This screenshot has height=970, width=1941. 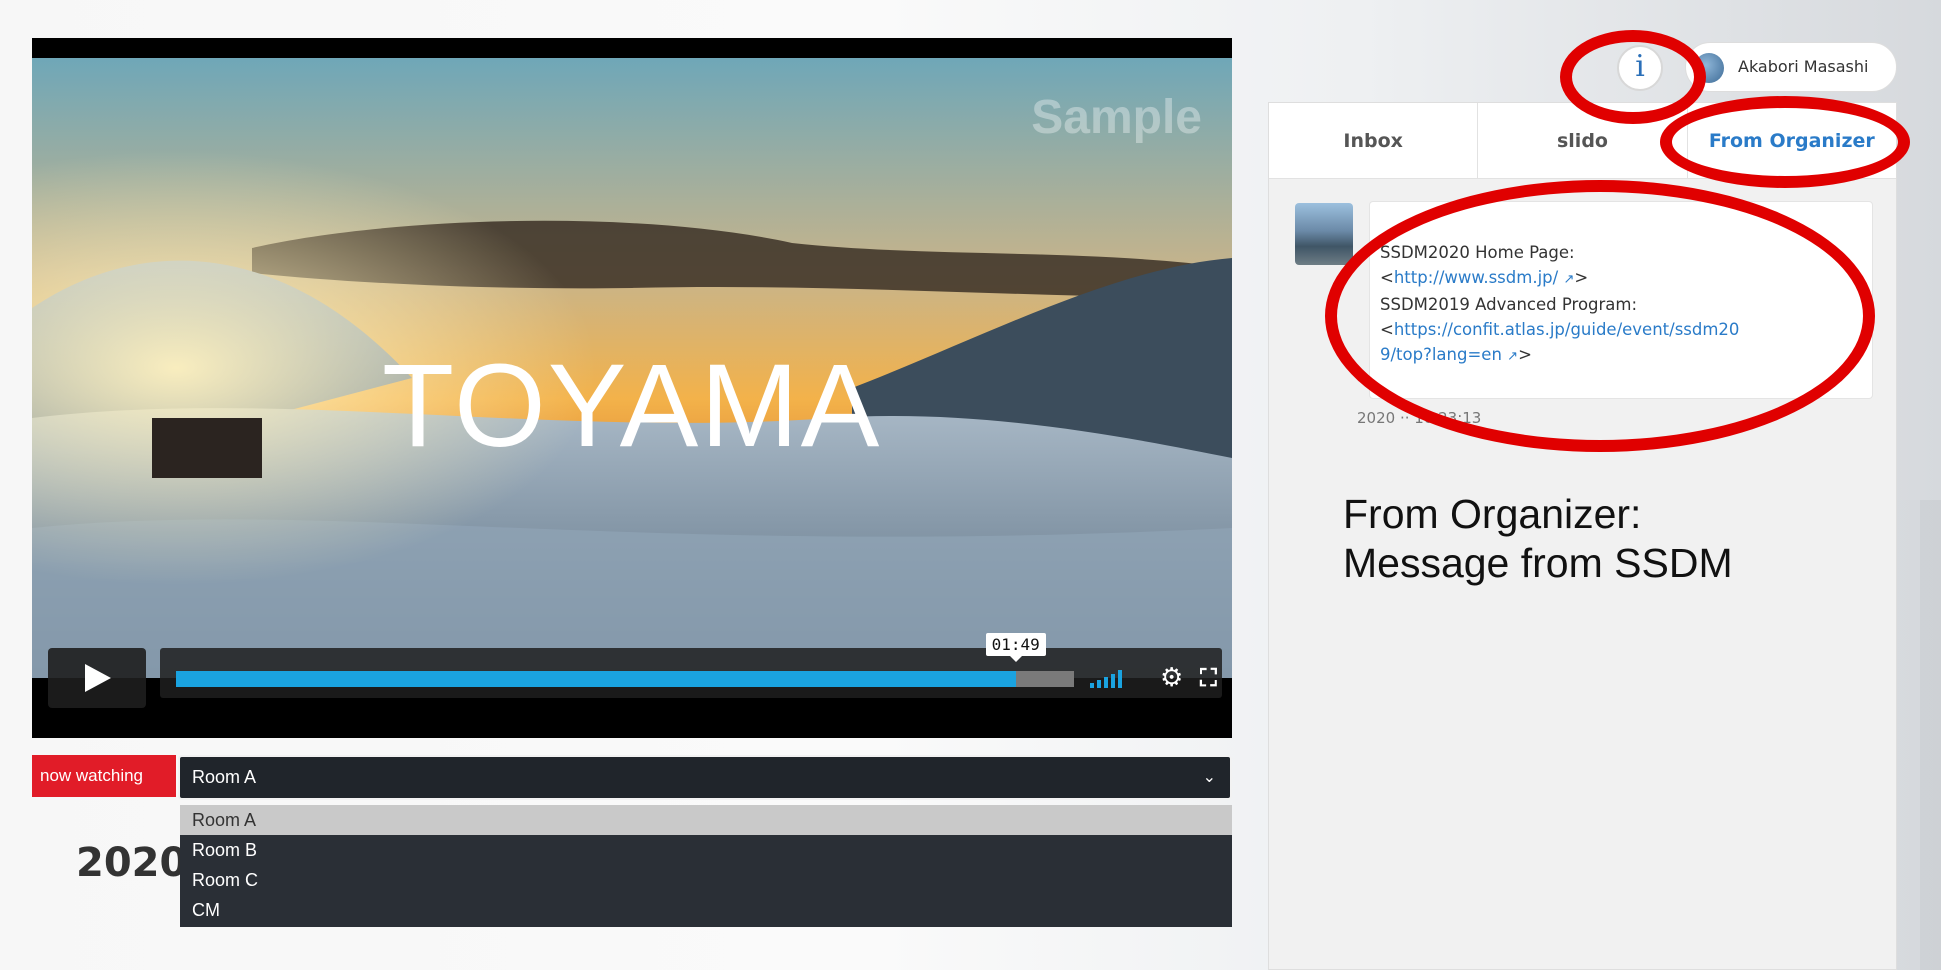 I want to click on annotation-line: From Organizer:, so click(x=1492, y=514).